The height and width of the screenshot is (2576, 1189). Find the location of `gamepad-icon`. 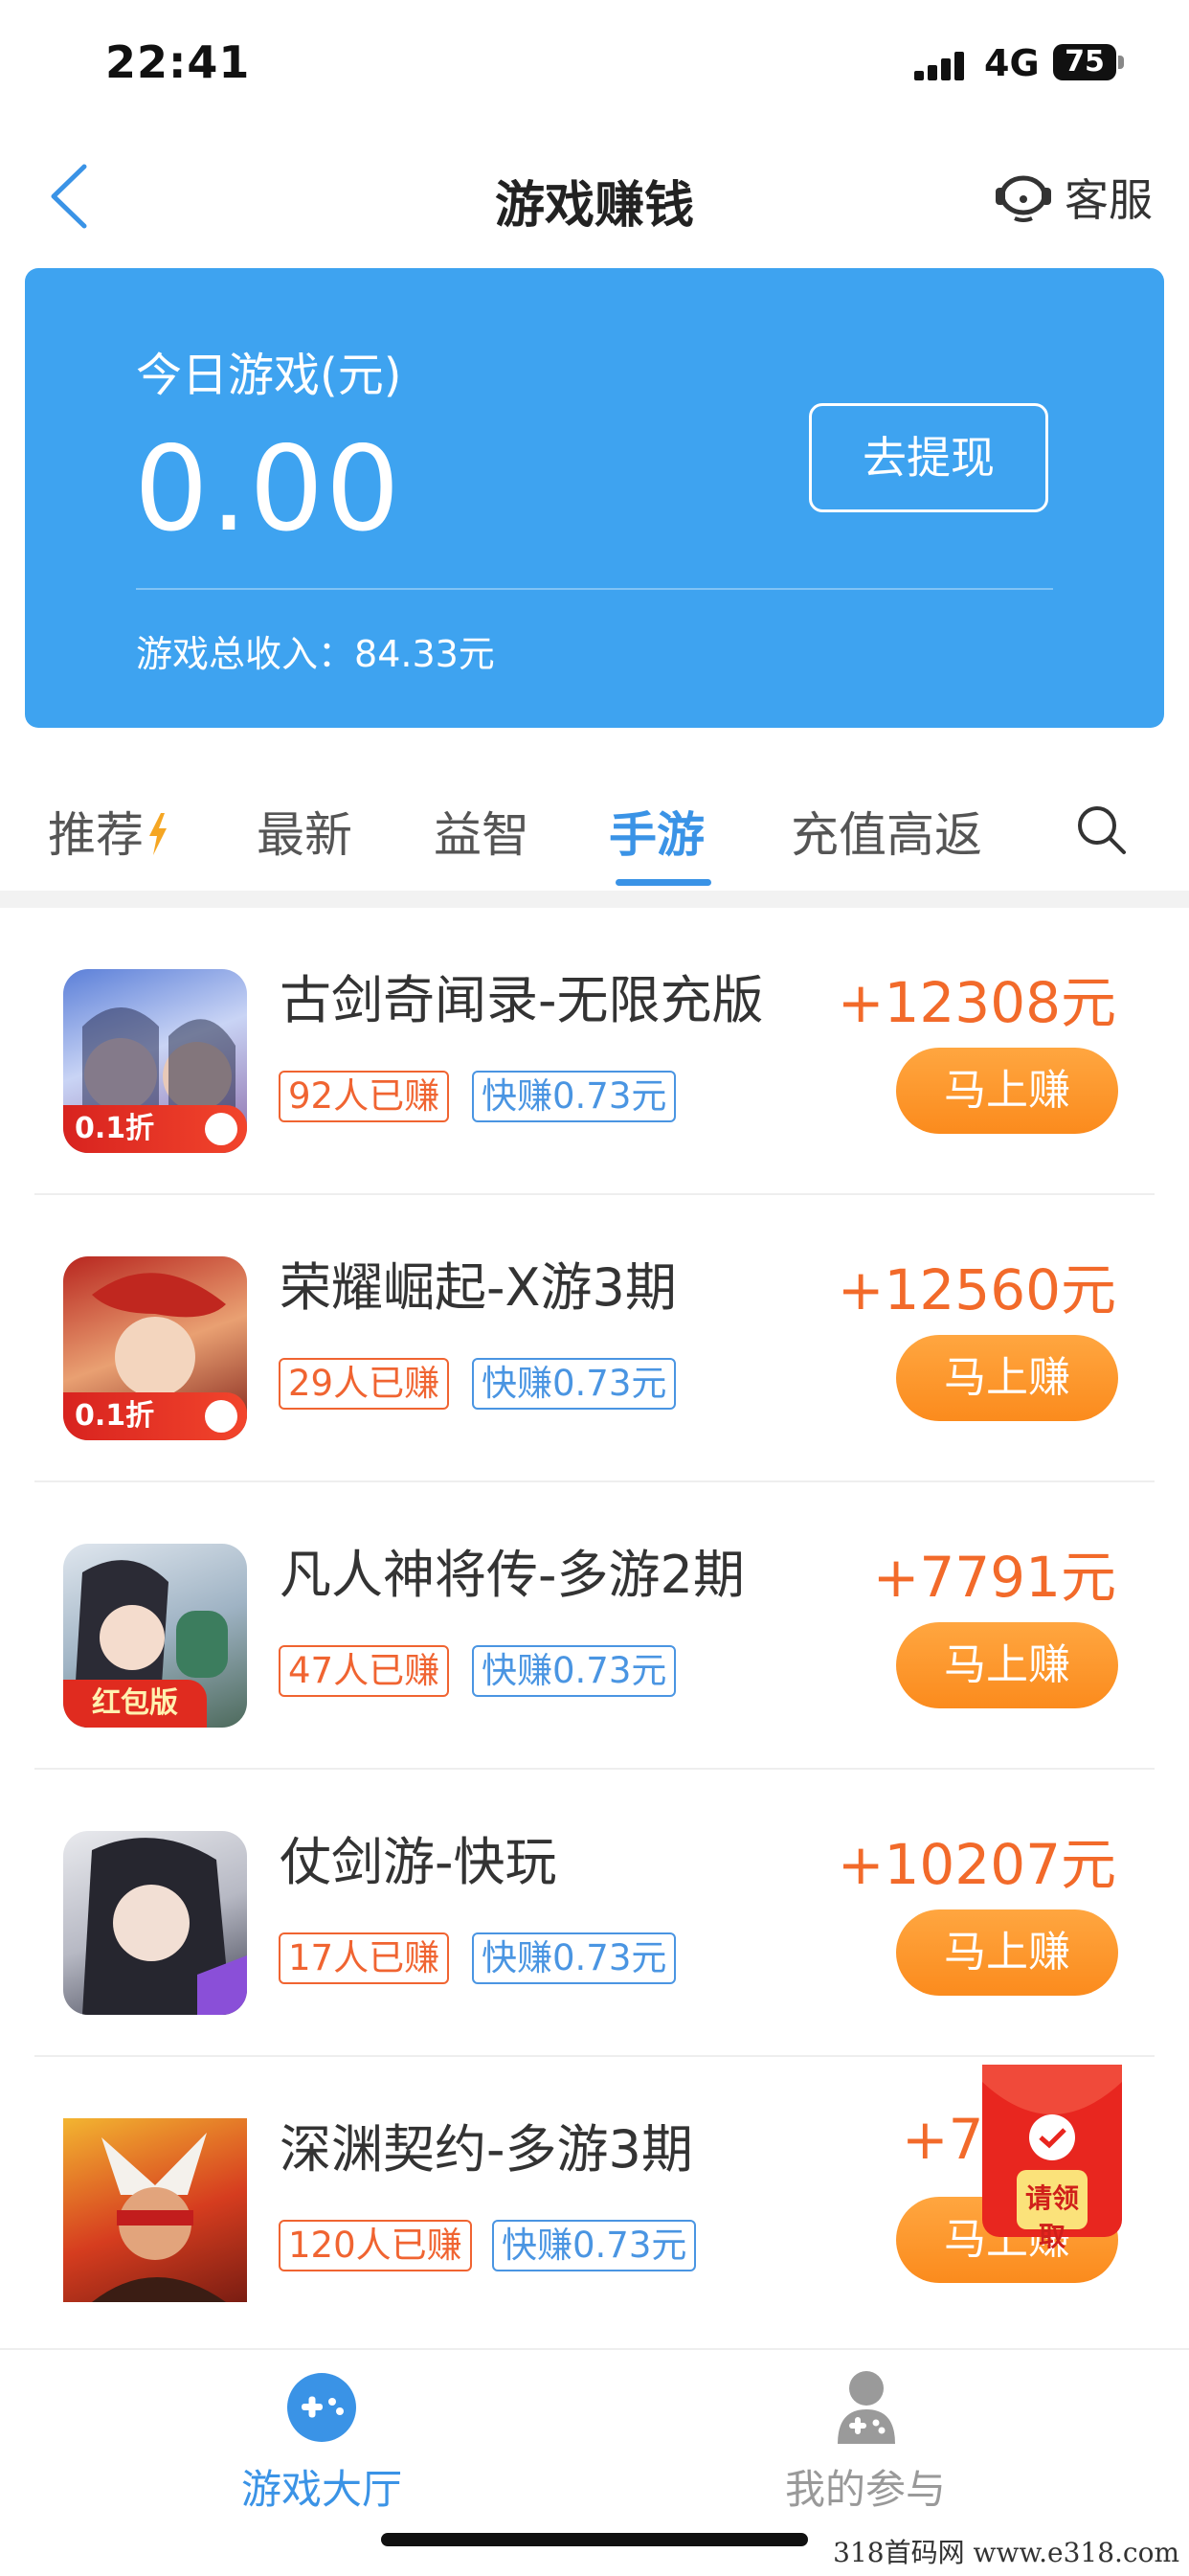

gamepad-icon is located at coordinates (321, 2407).